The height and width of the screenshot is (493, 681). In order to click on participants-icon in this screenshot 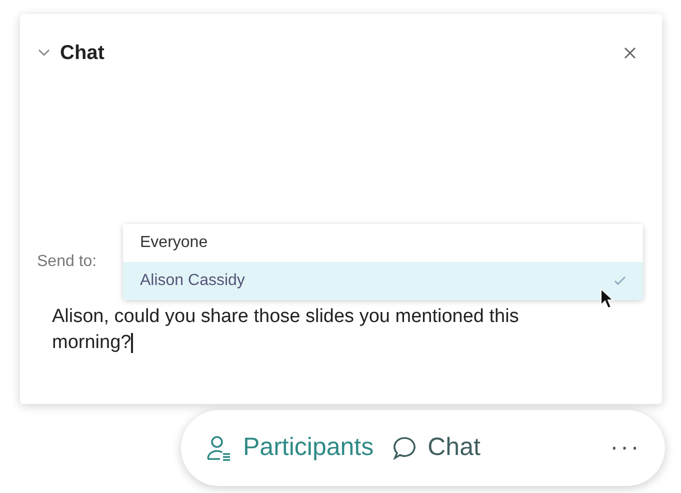, I will do `click(219, 448)`.